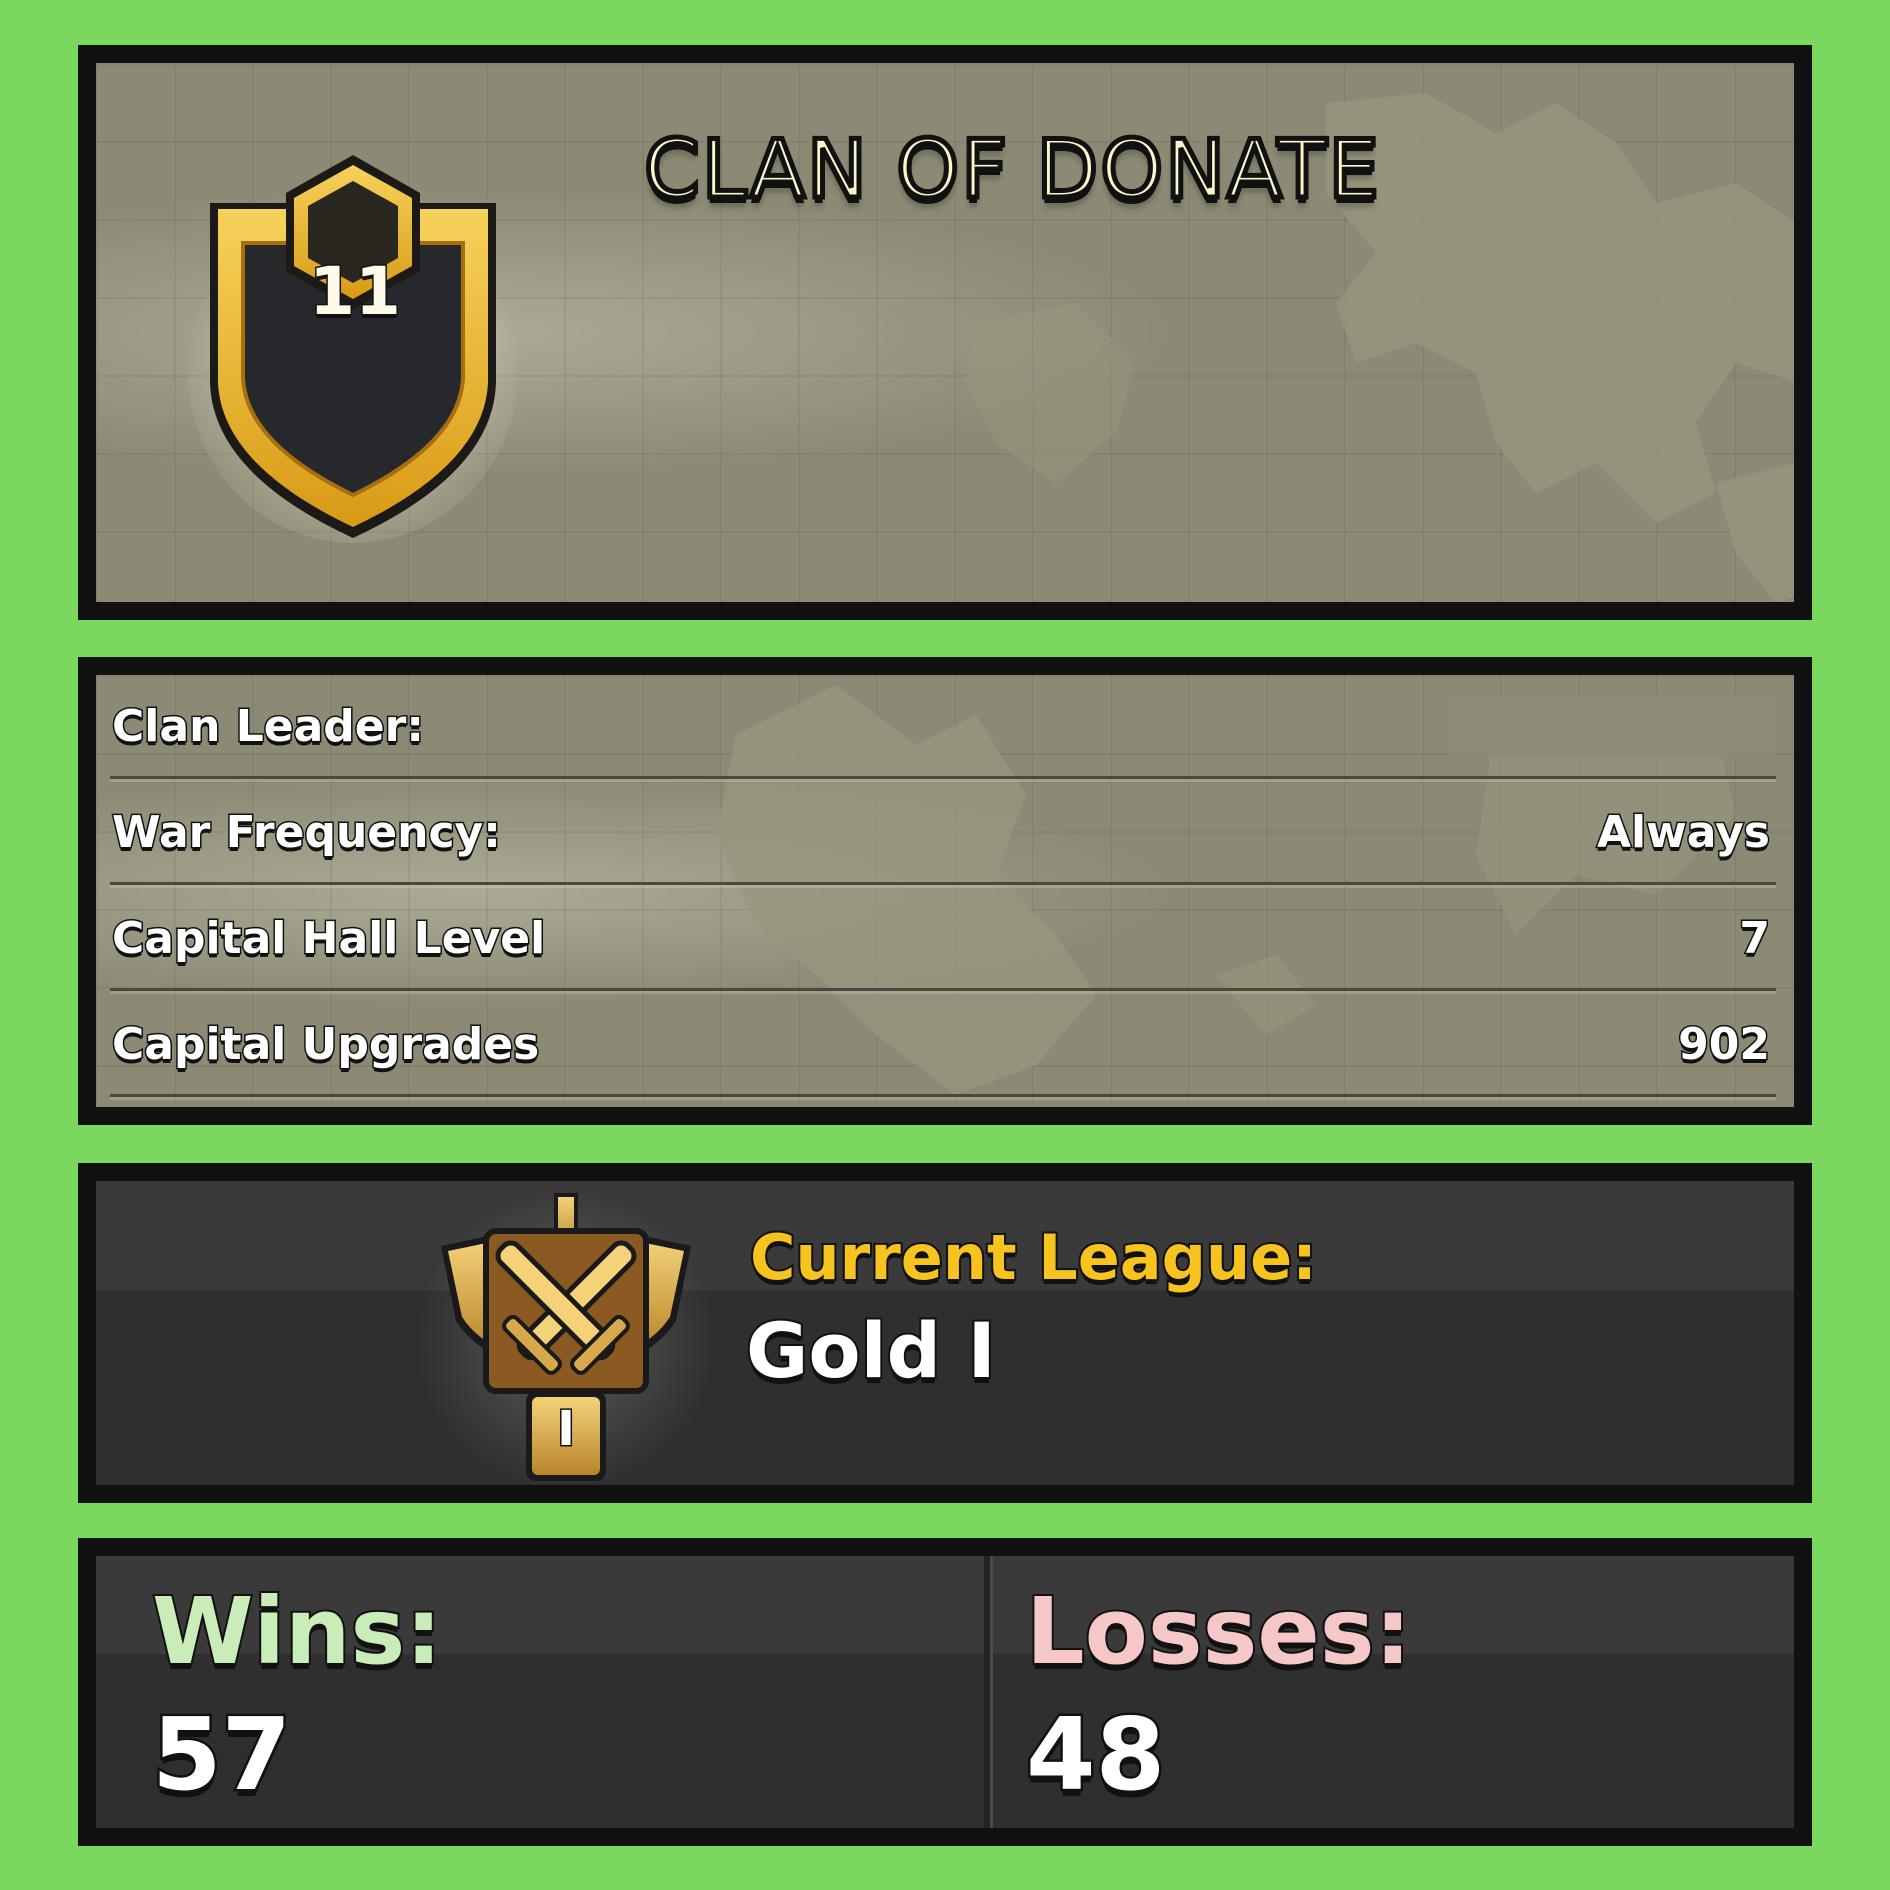 The height and width of the screenshot is (1890, 1890). I want to click on capital-upgrades-value: 902, so click(1724, 1045).